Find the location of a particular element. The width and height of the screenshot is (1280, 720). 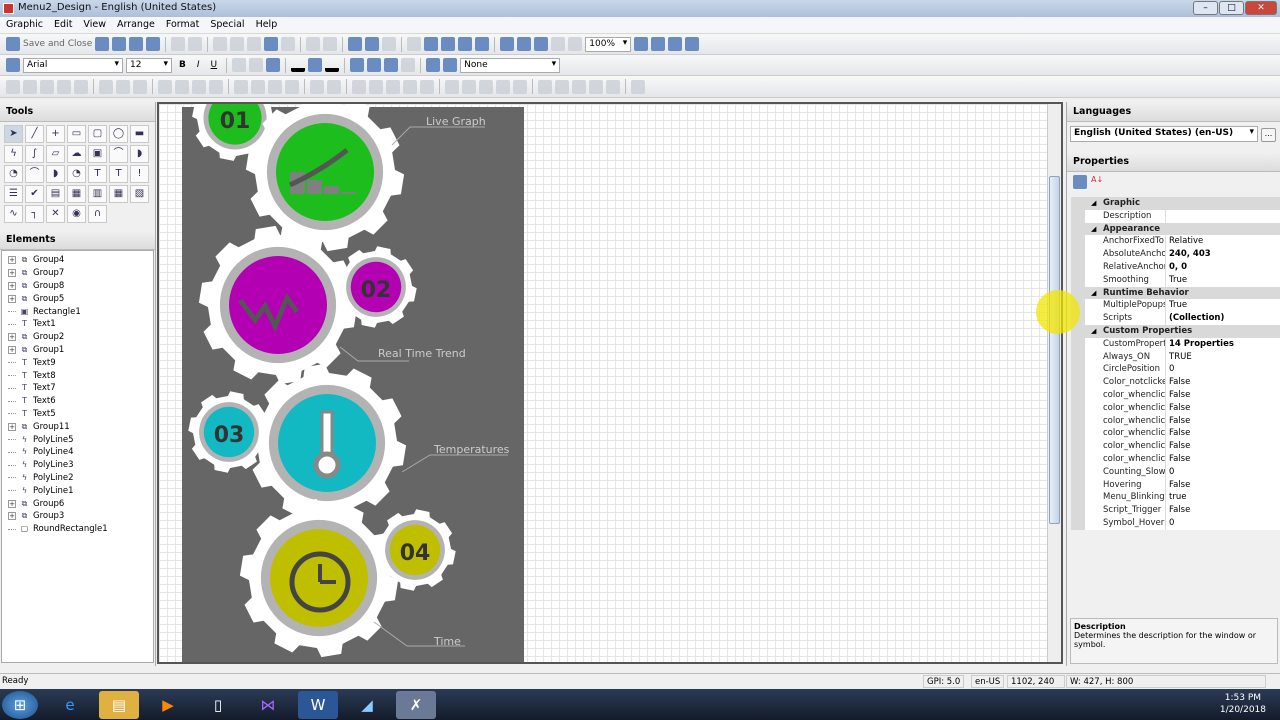

categorized-icon is located at coordinates (1080, 182).